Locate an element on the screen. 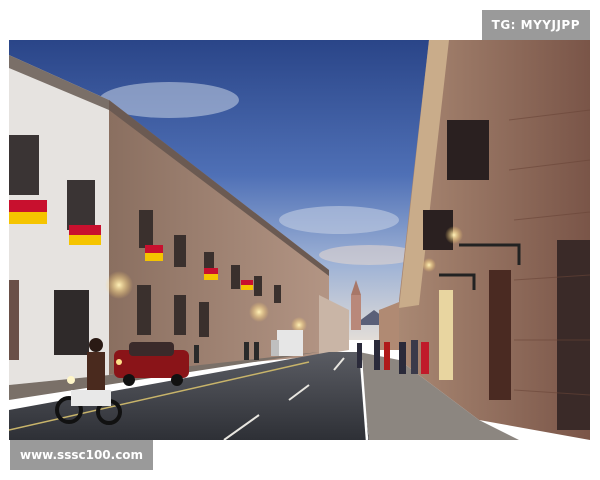 This screenshot has width=600, height=480. left-white-building is located at coordinates (59, 220).